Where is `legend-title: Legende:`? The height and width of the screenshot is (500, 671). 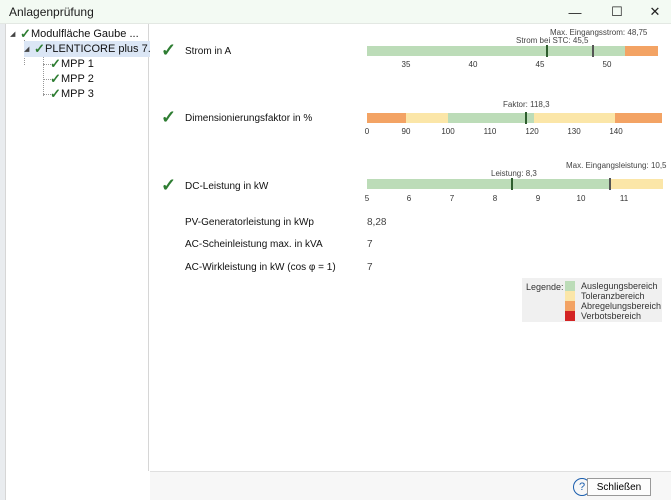 legend-title: Legende: is located at coordinates (545, 287).